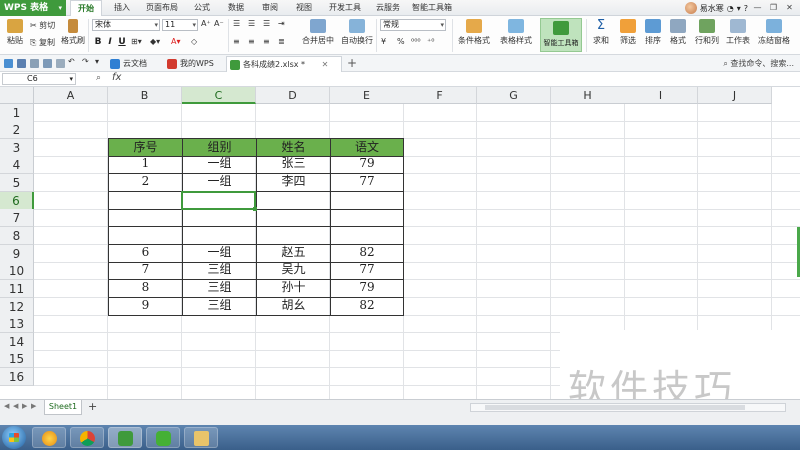 This screenshot has height=450, width=800. I want to click on table-cell: 孙十, so click(293, 288).